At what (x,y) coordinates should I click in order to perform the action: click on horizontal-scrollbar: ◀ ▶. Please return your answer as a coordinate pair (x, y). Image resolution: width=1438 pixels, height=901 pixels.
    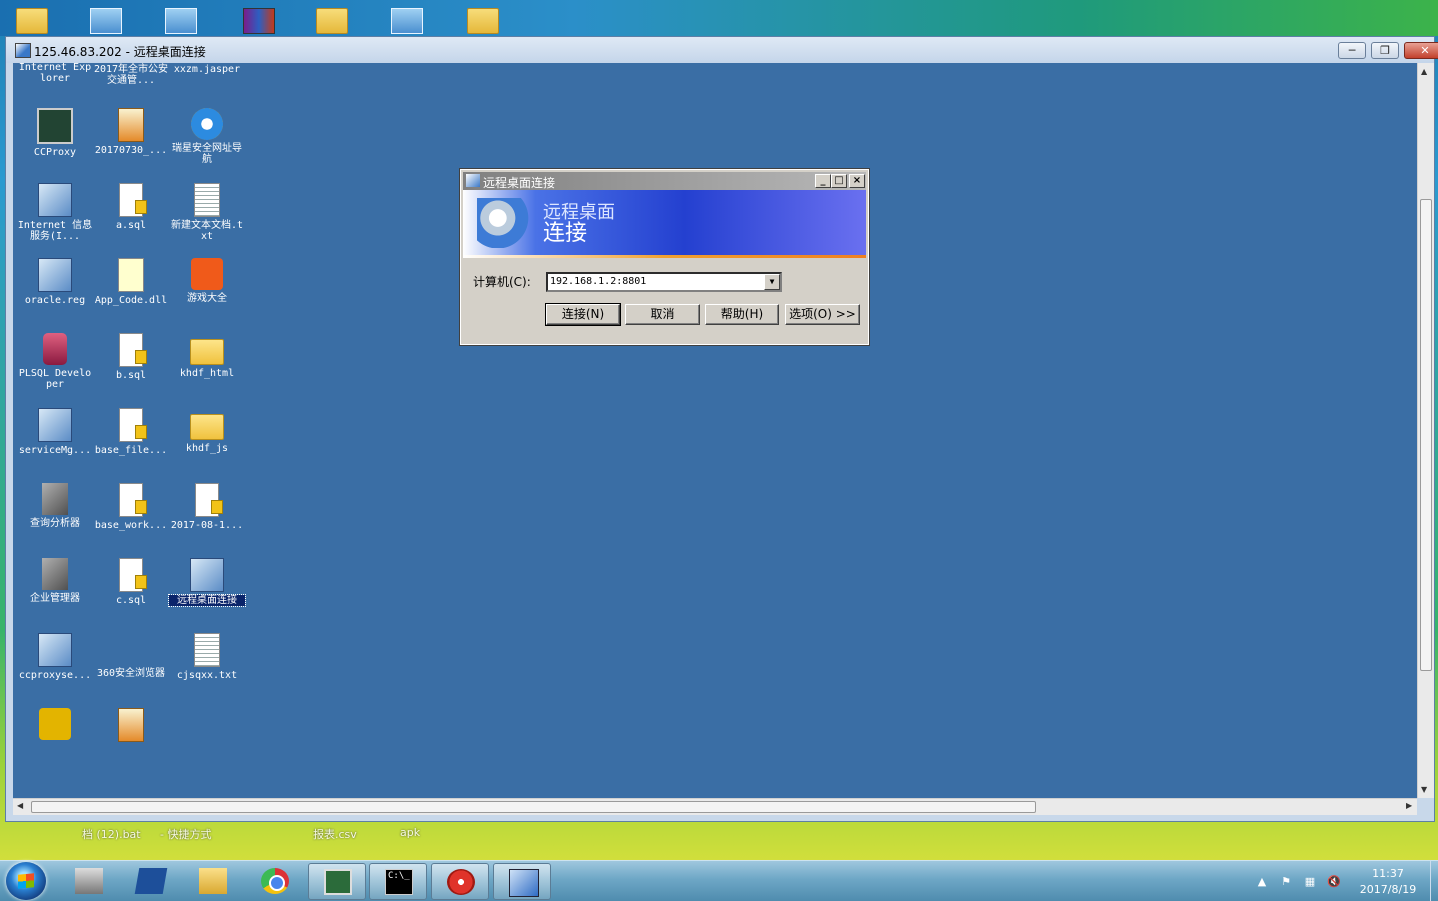
    Looking at the image, I should click on (715, 806).